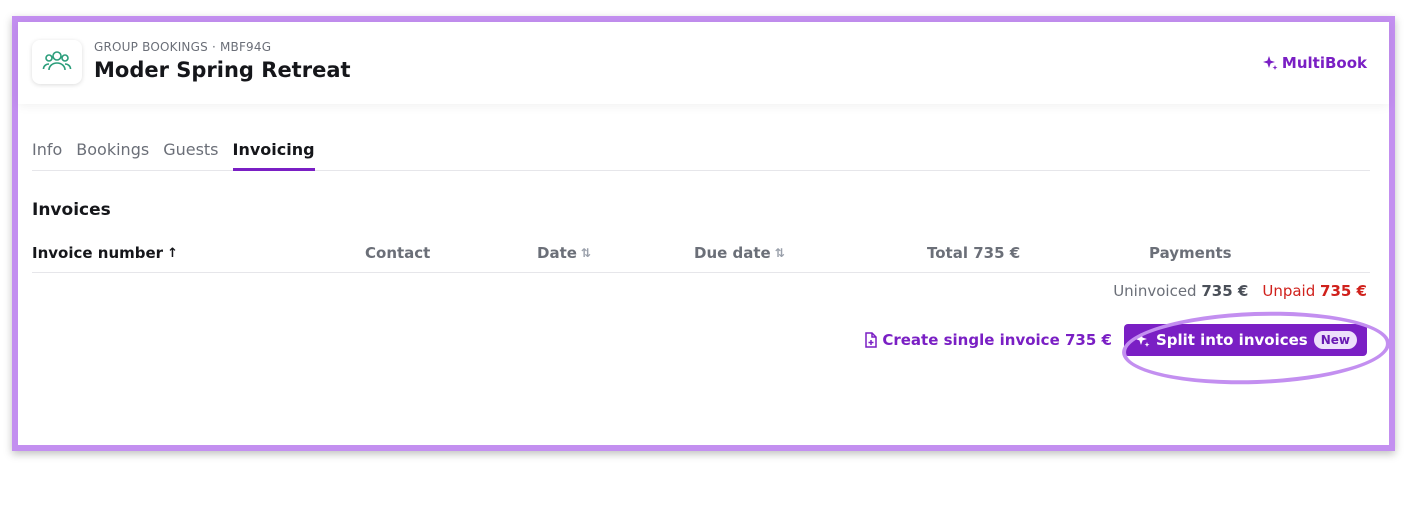 The height and width of the screenshot is (508, 1414). What do you see at coordinates (47, 152) in the screenshot?
I see `tab-info: Info` at bounding box center [47, 152].